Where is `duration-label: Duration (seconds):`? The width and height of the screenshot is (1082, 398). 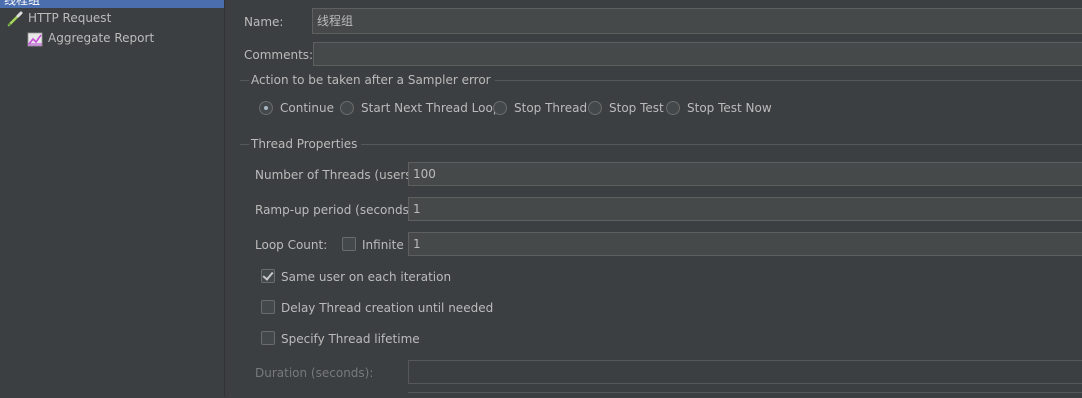 duration-label: Duration (seconds): is located at coordinates (314, 373).